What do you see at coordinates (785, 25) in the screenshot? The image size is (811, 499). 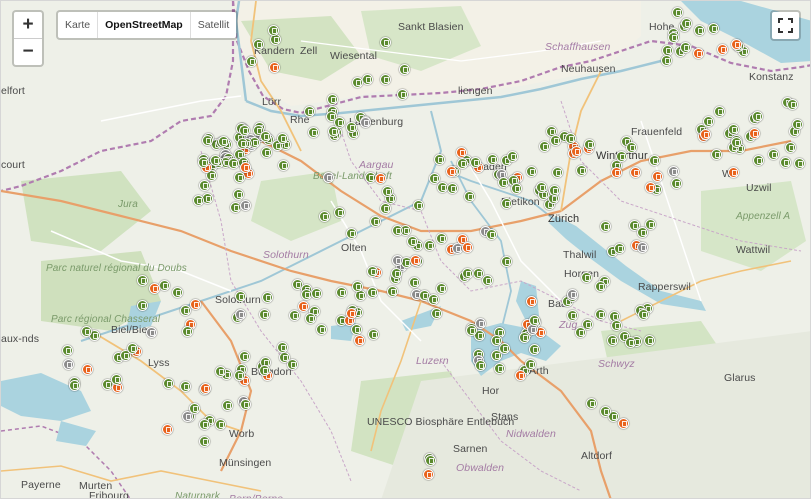 I see `fullscreen-button` at bounding box center [785, 25].